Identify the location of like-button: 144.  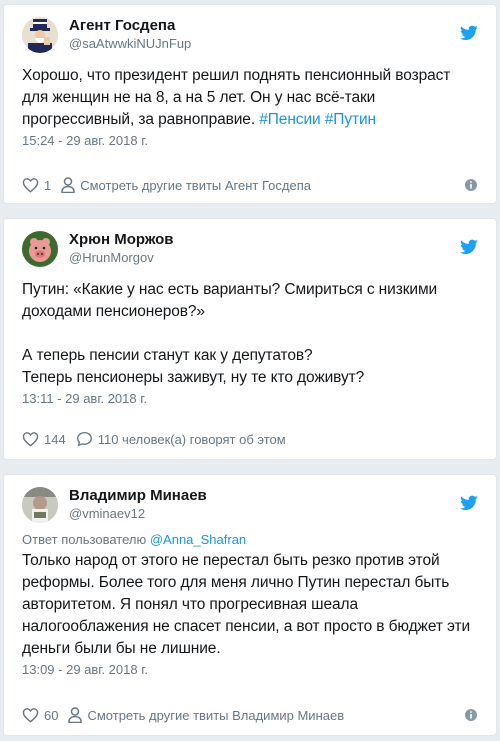
(44, 439).